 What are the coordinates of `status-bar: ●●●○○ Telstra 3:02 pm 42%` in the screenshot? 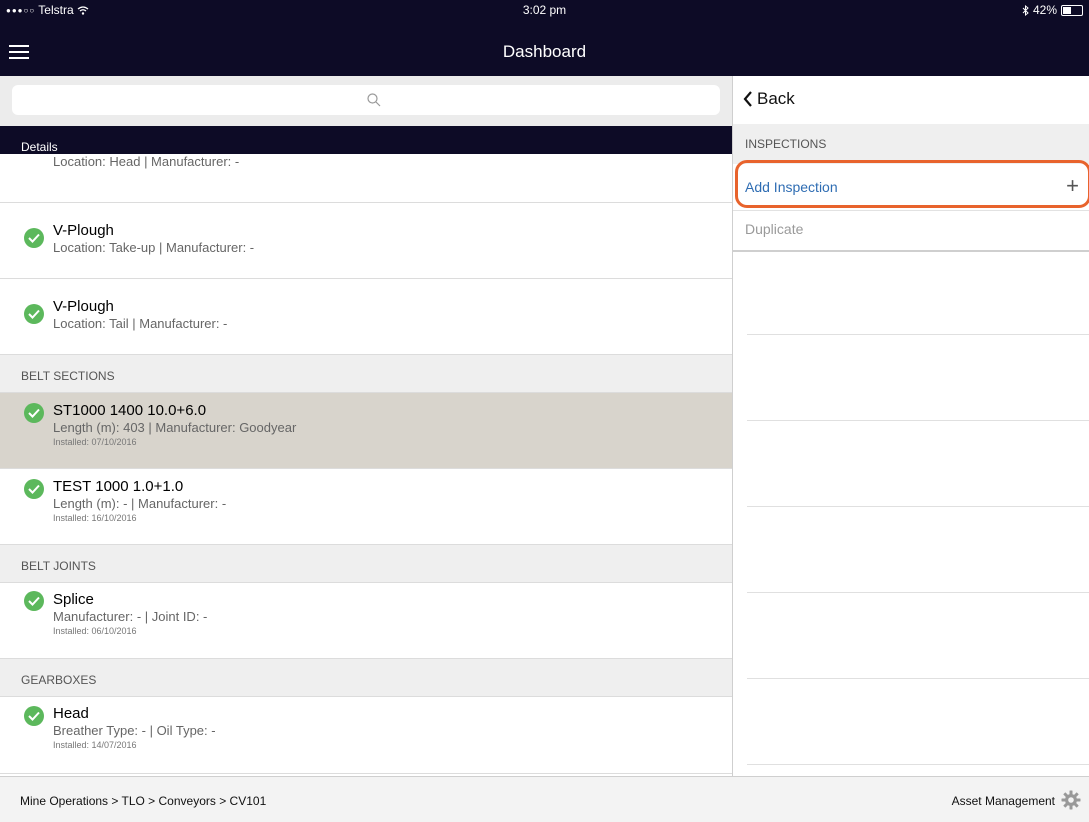 It's located at (544, 10).